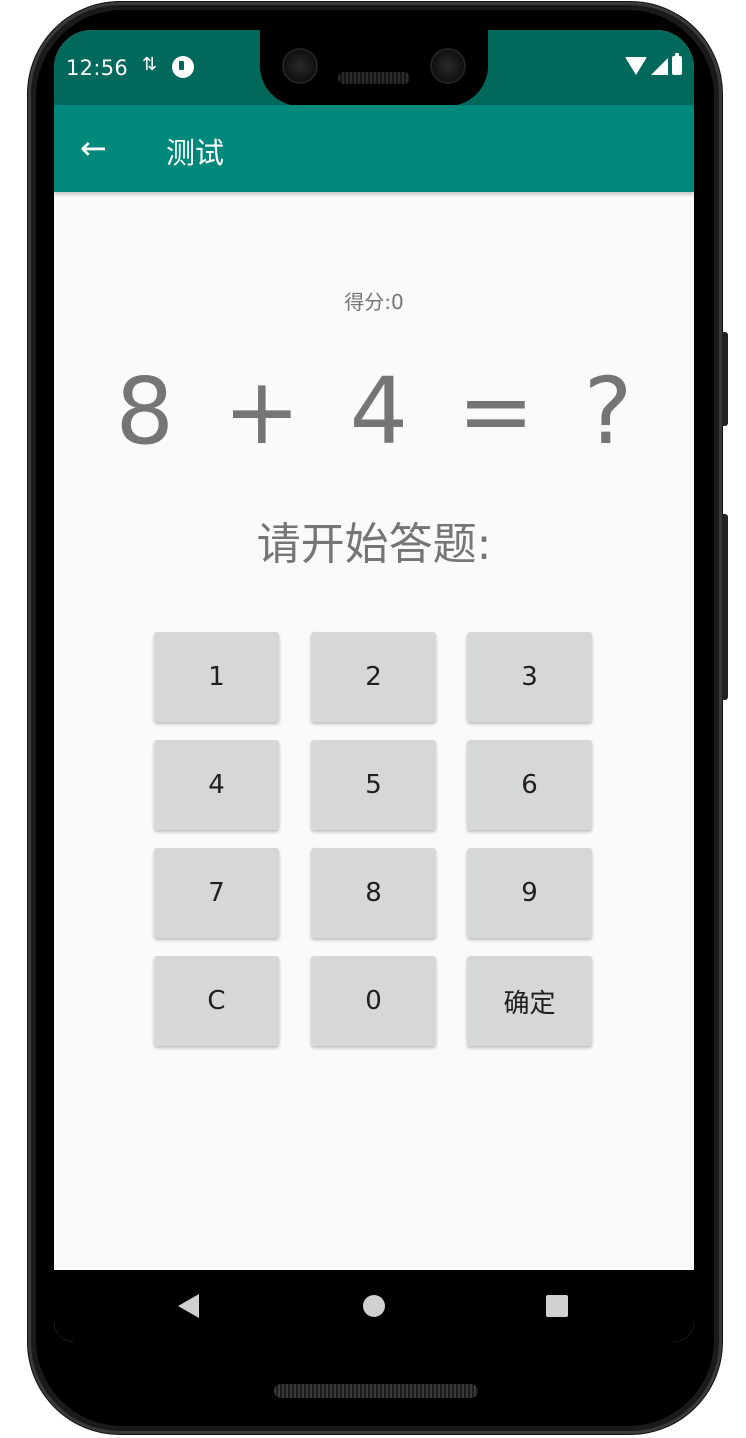  Describe the element at coordinates (95, 148) in the screenshot. I see `back-arrow-icon: ←` at that location.